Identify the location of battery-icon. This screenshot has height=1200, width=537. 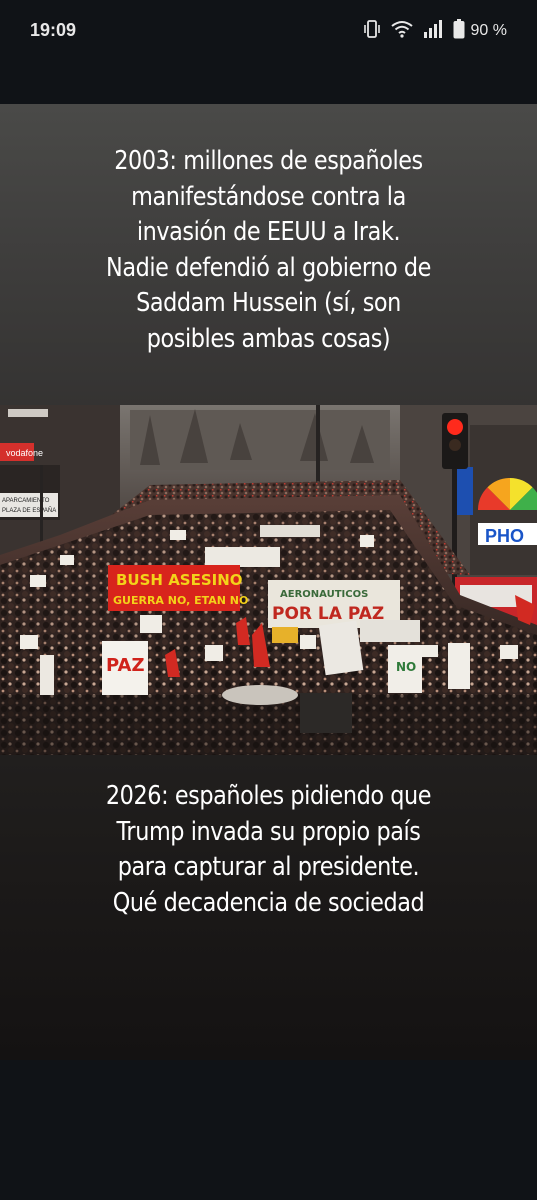
(459, 31).